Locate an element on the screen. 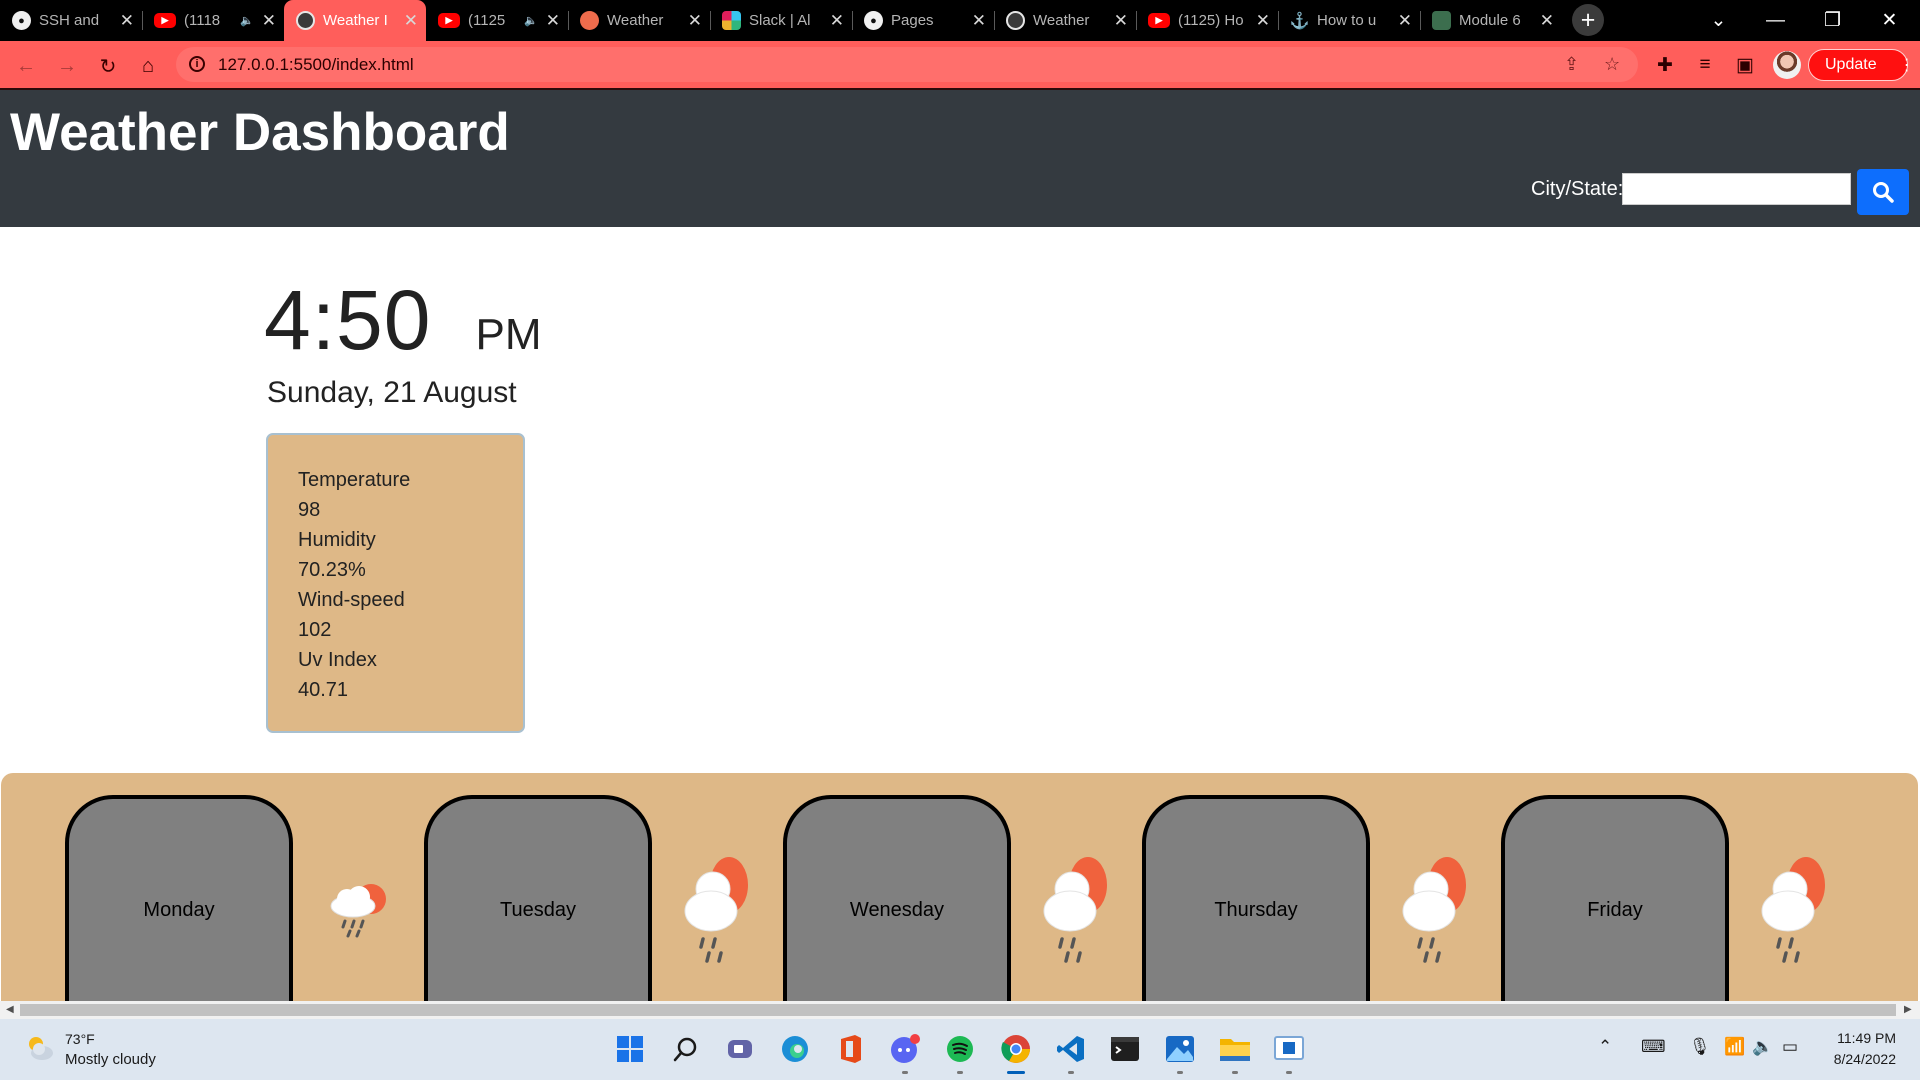  browser-tab: Slack | Al ✕ is located at coordinates (781, 20).